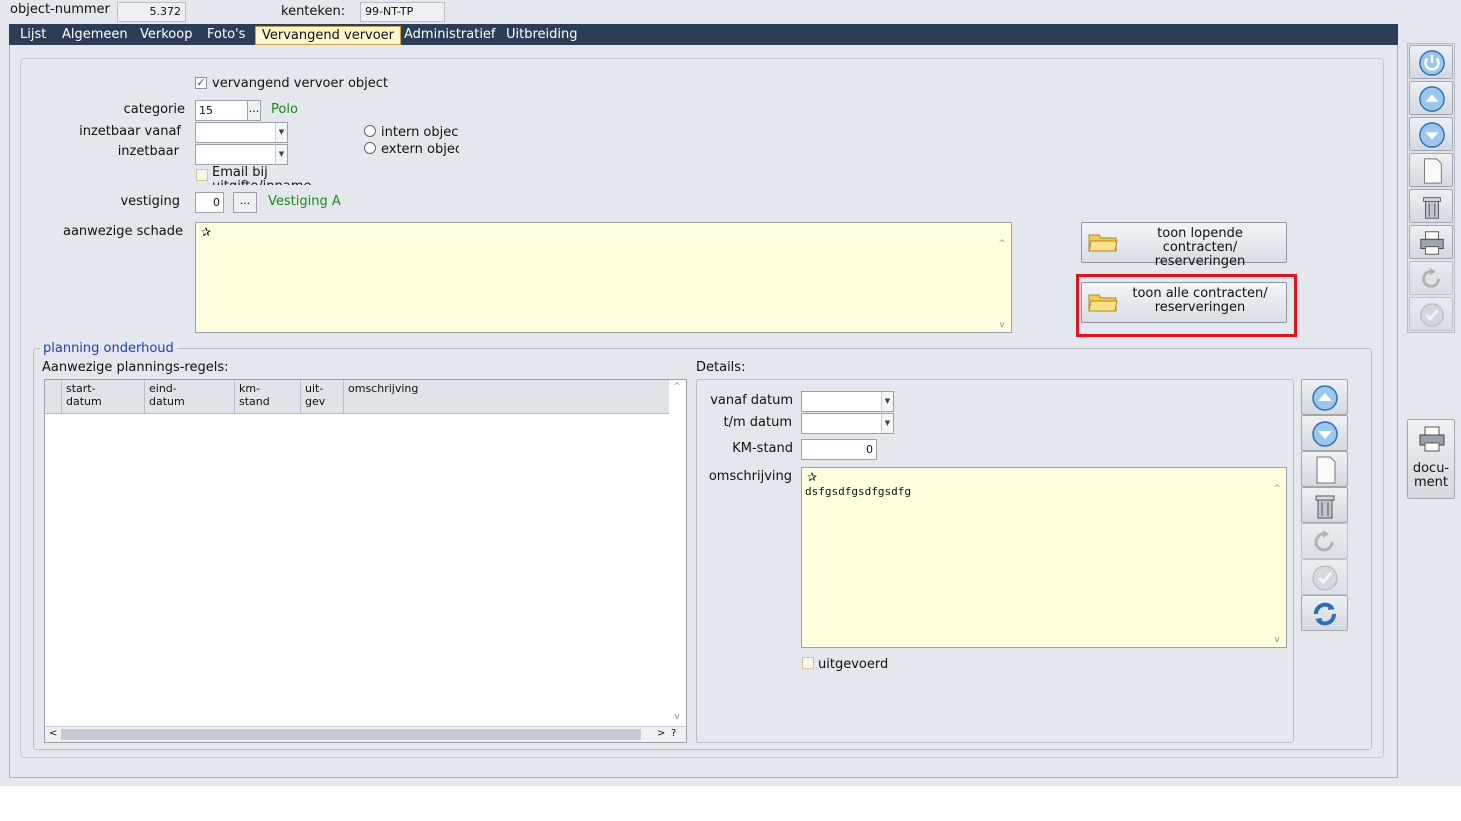  Describe the element at coordinates (148, 151) in the screenshot. I see `inzetbaar-label: inzetbaar` at that location.